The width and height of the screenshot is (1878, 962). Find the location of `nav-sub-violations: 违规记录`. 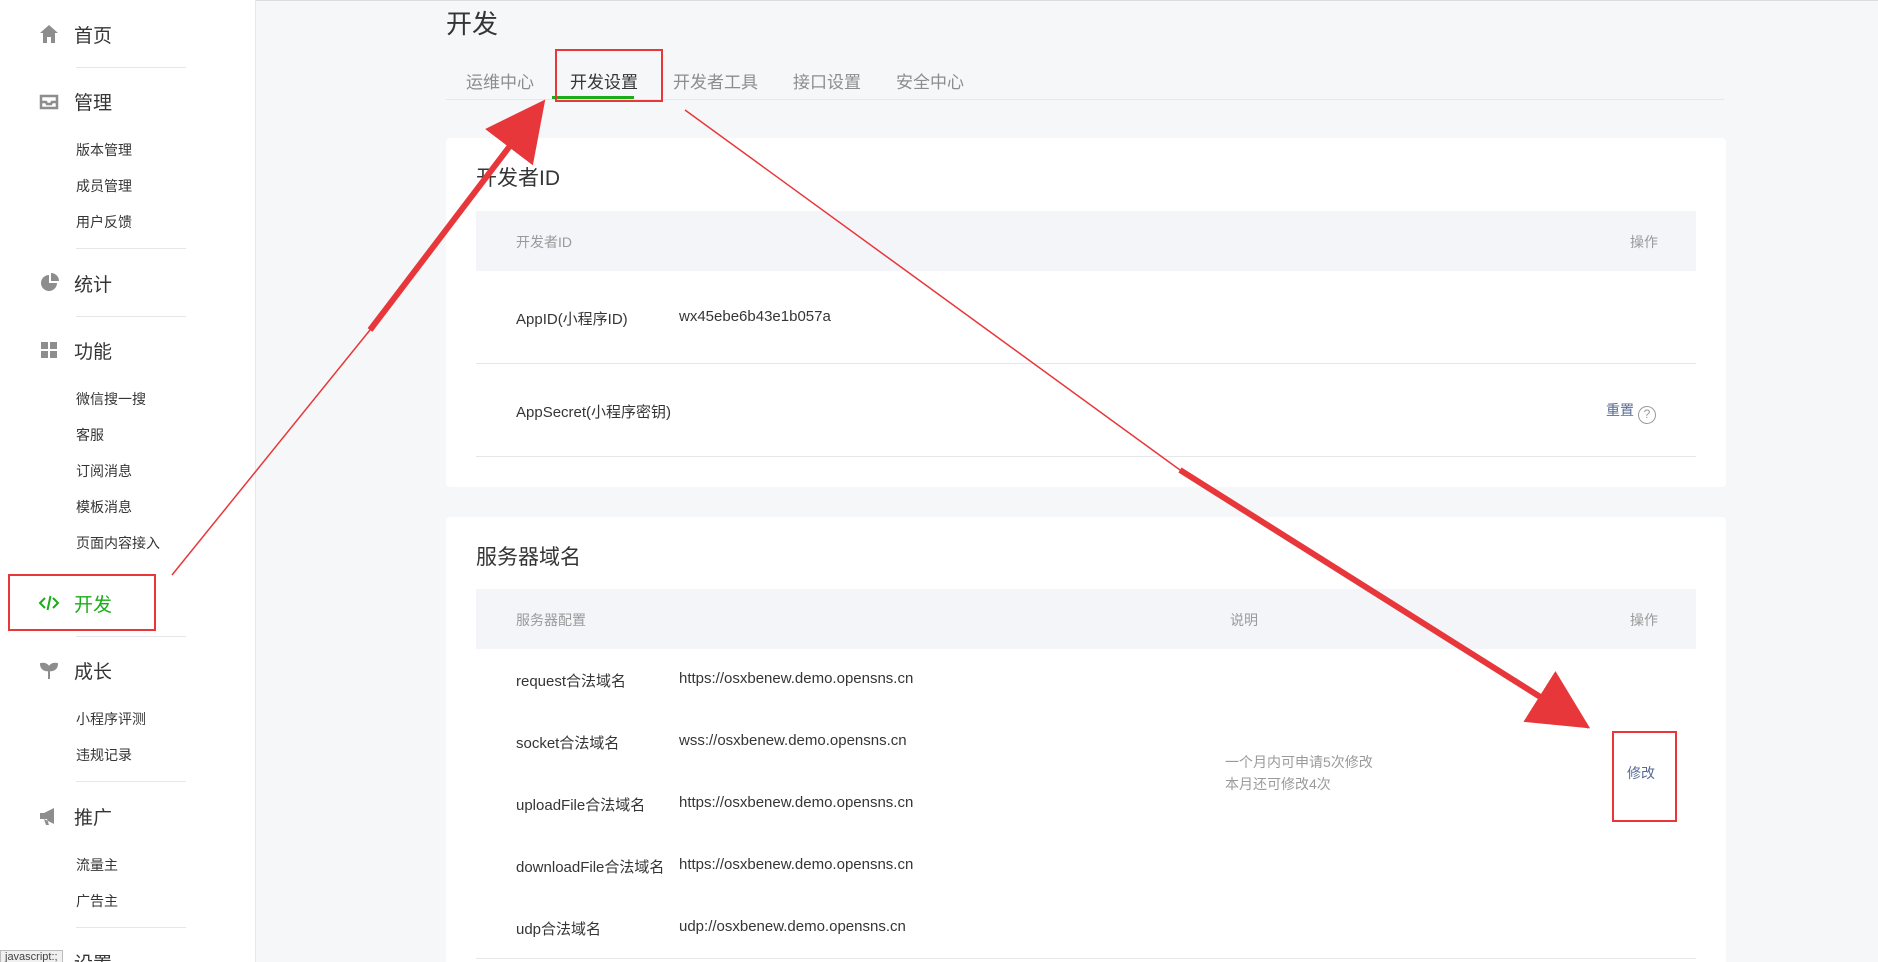

nav-sub-violations: 违规记录 is located at coordinates (104, 755).